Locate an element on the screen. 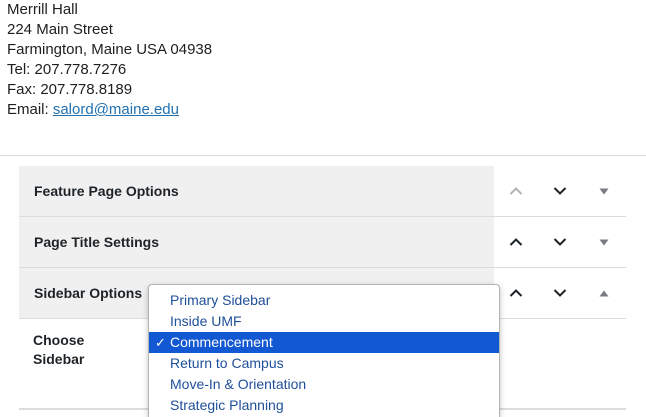  sidebar-option: Move-In & Orientation is located at coordinates (324, 384).